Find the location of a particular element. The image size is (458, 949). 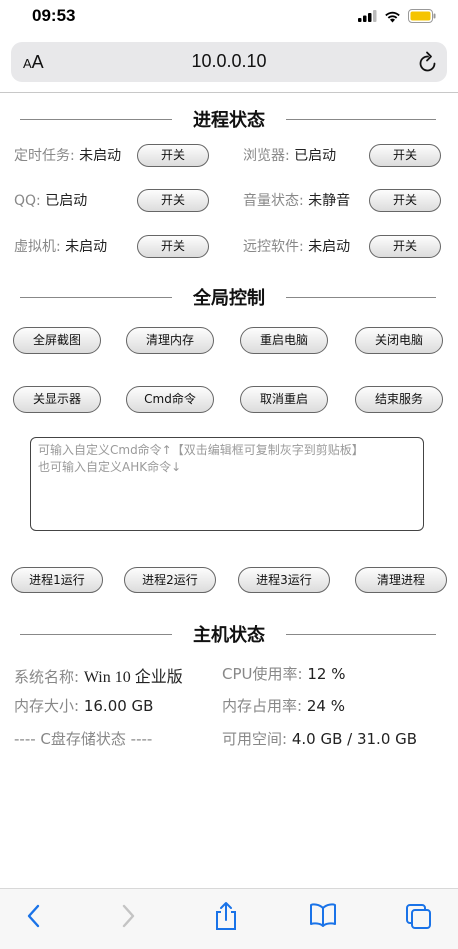

stop-service-button: 结束服务 is located at coordinates (399, 399).